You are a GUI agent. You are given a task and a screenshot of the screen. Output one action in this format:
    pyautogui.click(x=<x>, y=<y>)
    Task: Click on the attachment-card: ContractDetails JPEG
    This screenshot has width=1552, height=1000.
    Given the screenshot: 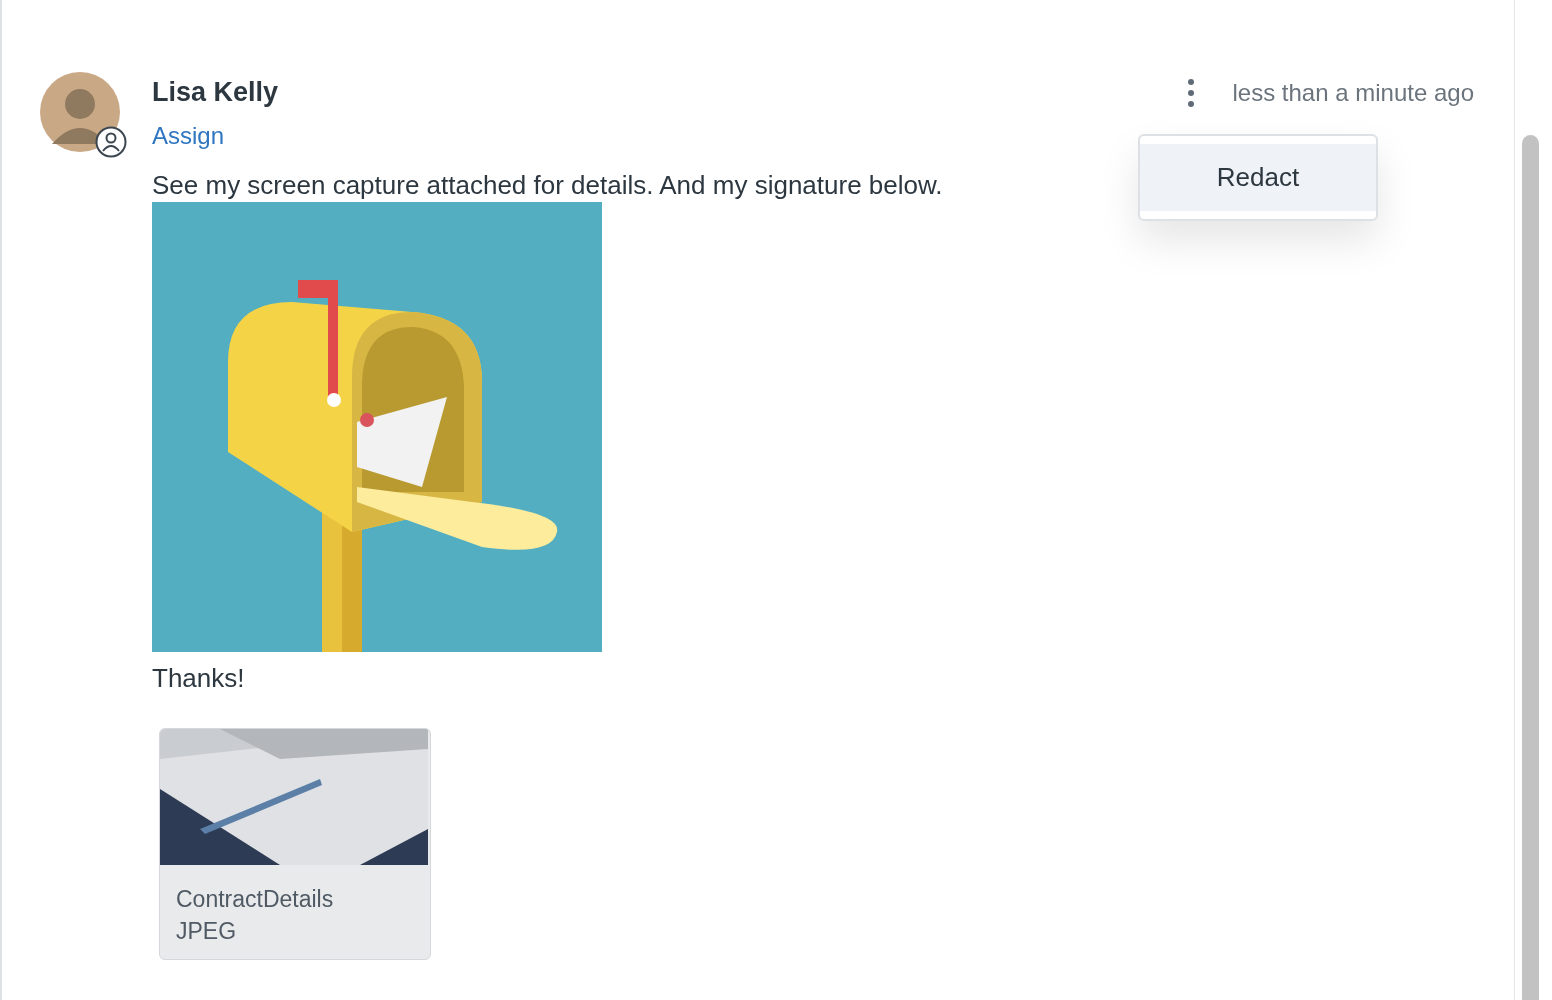 What is the action you would take?
    pyautogui.click(x=295, y=844)
    